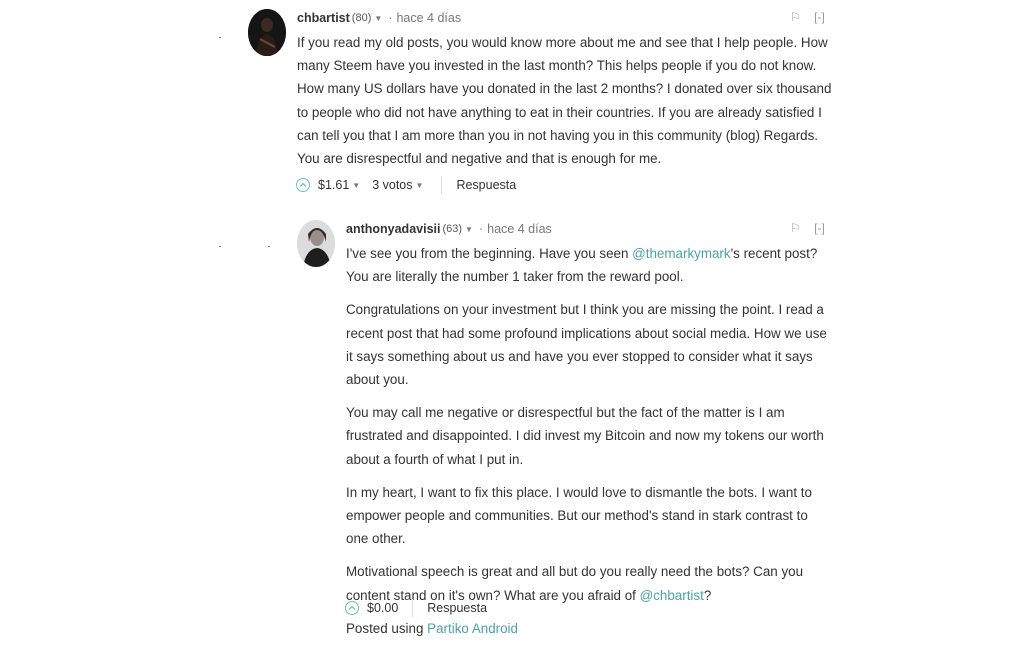  I want to click on comment-footer: $1.61 ▼ 3 votos ▼ Respuesta, so click(406, 185).